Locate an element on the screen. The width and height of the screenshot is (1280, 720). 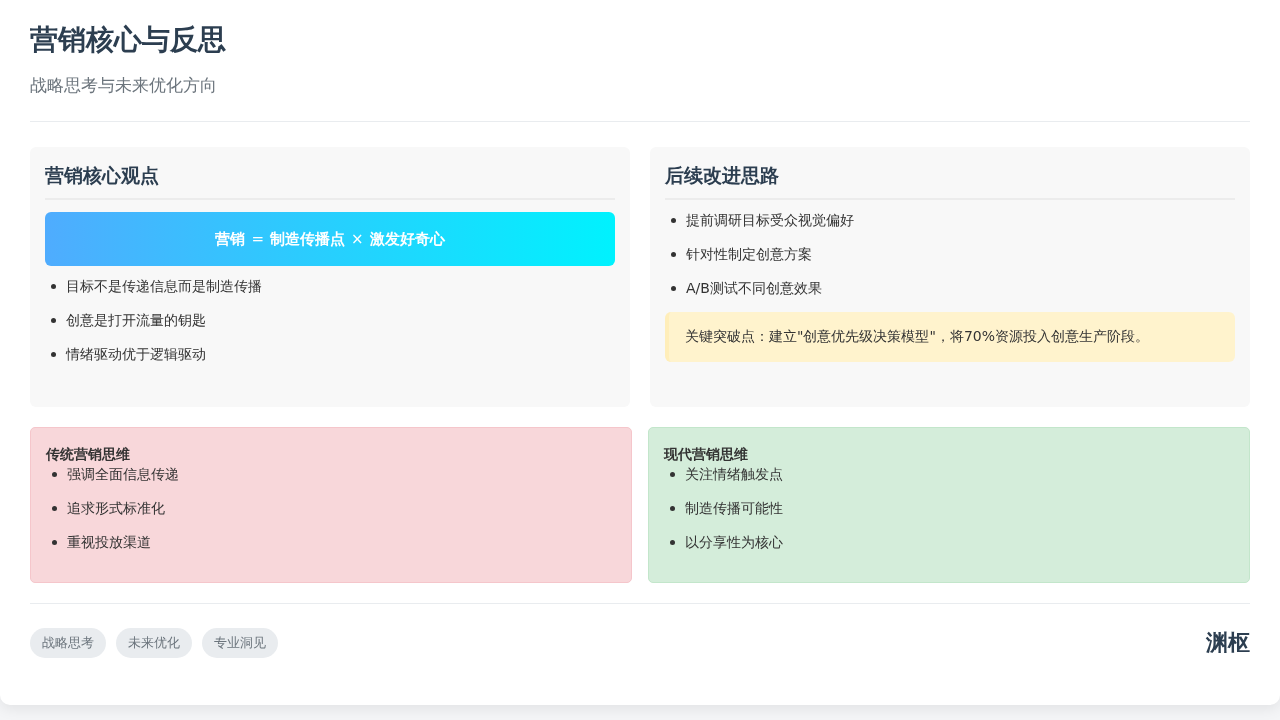
list-item: A/B测试不同创意效果 is located at coordinates (754, 288).